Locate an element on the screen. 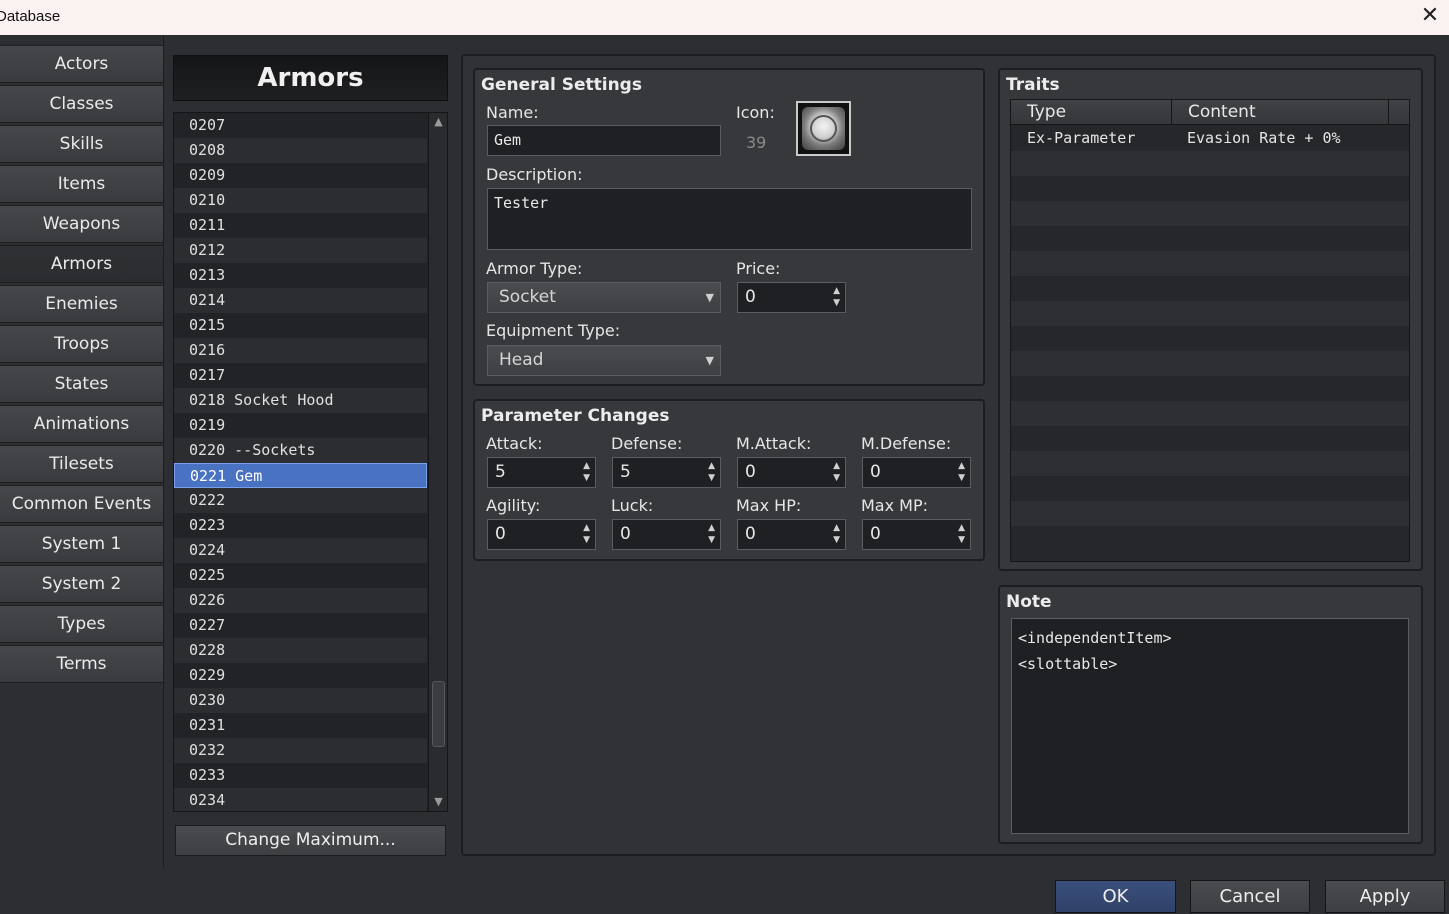  note-textarea: <independentItem> <slottable> is located at coordinates (1210, 726).